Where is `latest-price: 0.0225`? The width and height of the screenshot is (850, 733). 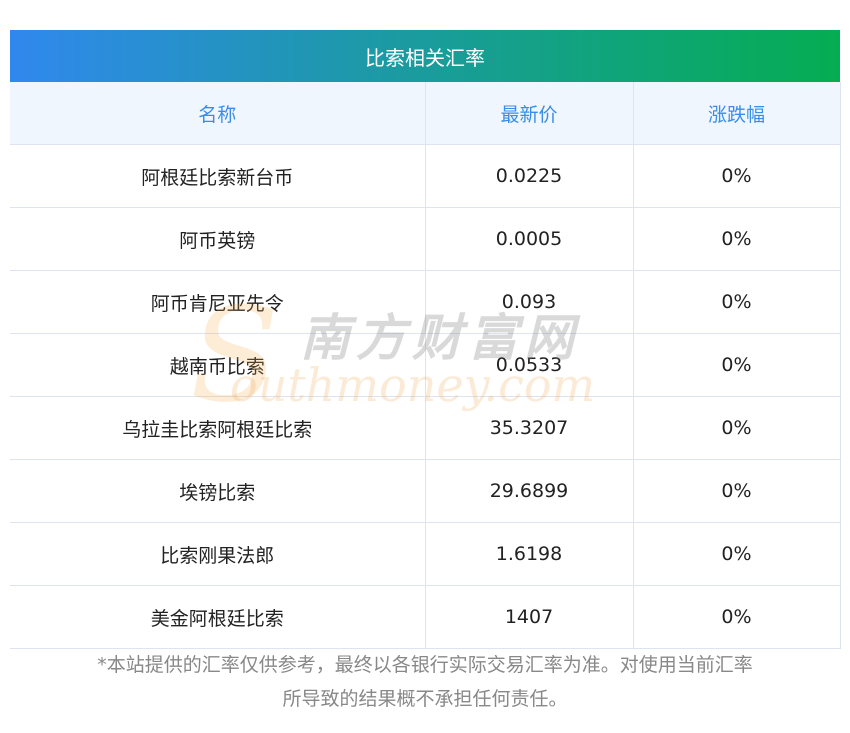 latest-price: 0.0225 is located at coordinates (529, 176).